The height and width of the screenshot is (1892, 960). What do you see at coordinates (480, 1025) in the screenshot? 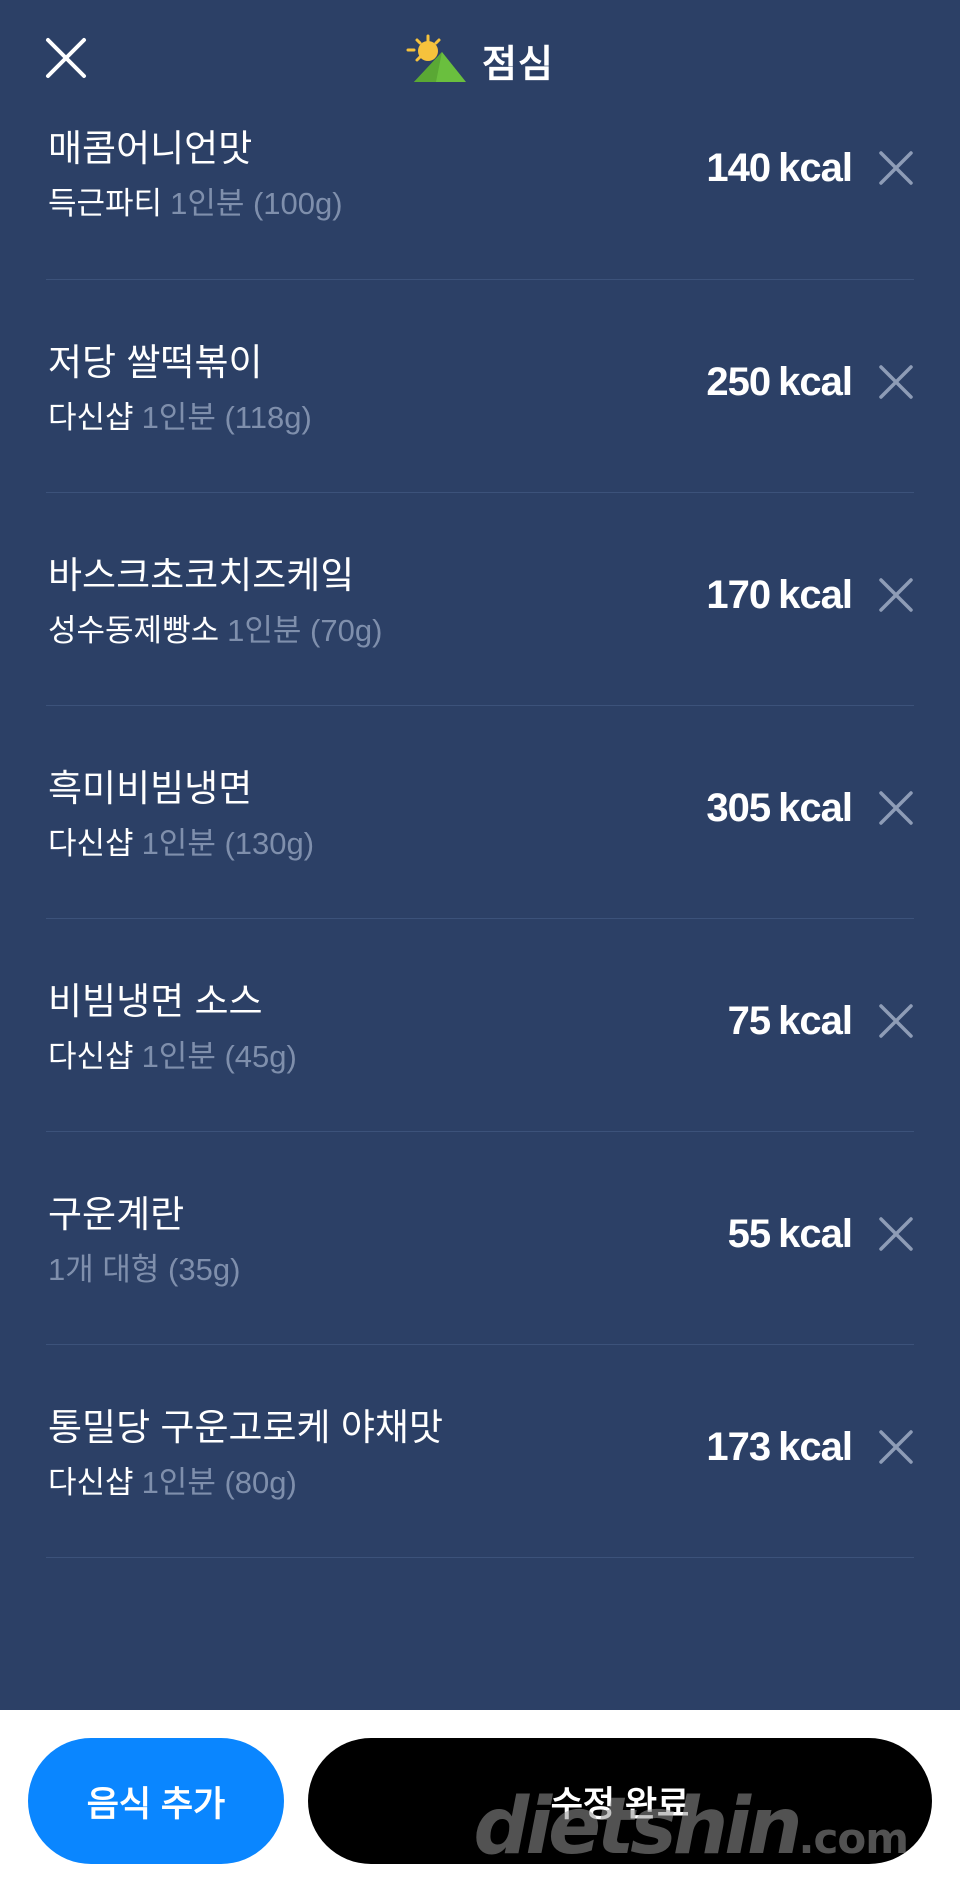
I see `food-item: 비빔냉면 소스 다신샵 1인분 (45g) 75 kcal` at bounding box center [480, 1025].